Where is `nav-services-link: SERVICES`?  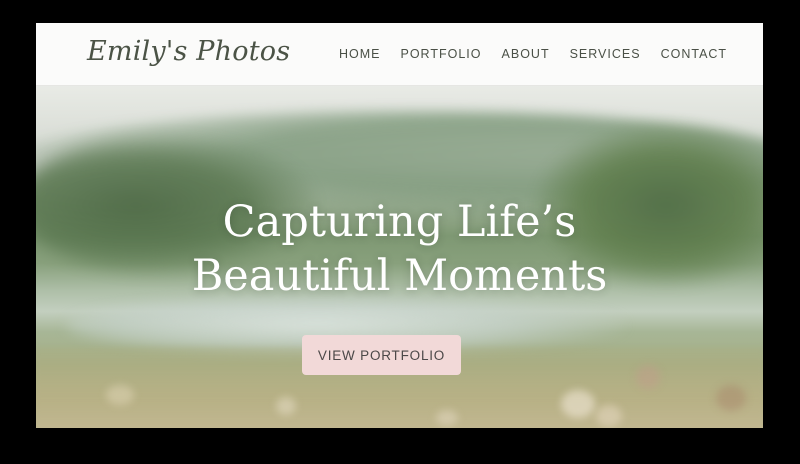 nav-services-link: SERVICES is located at coordinates (605, 54).